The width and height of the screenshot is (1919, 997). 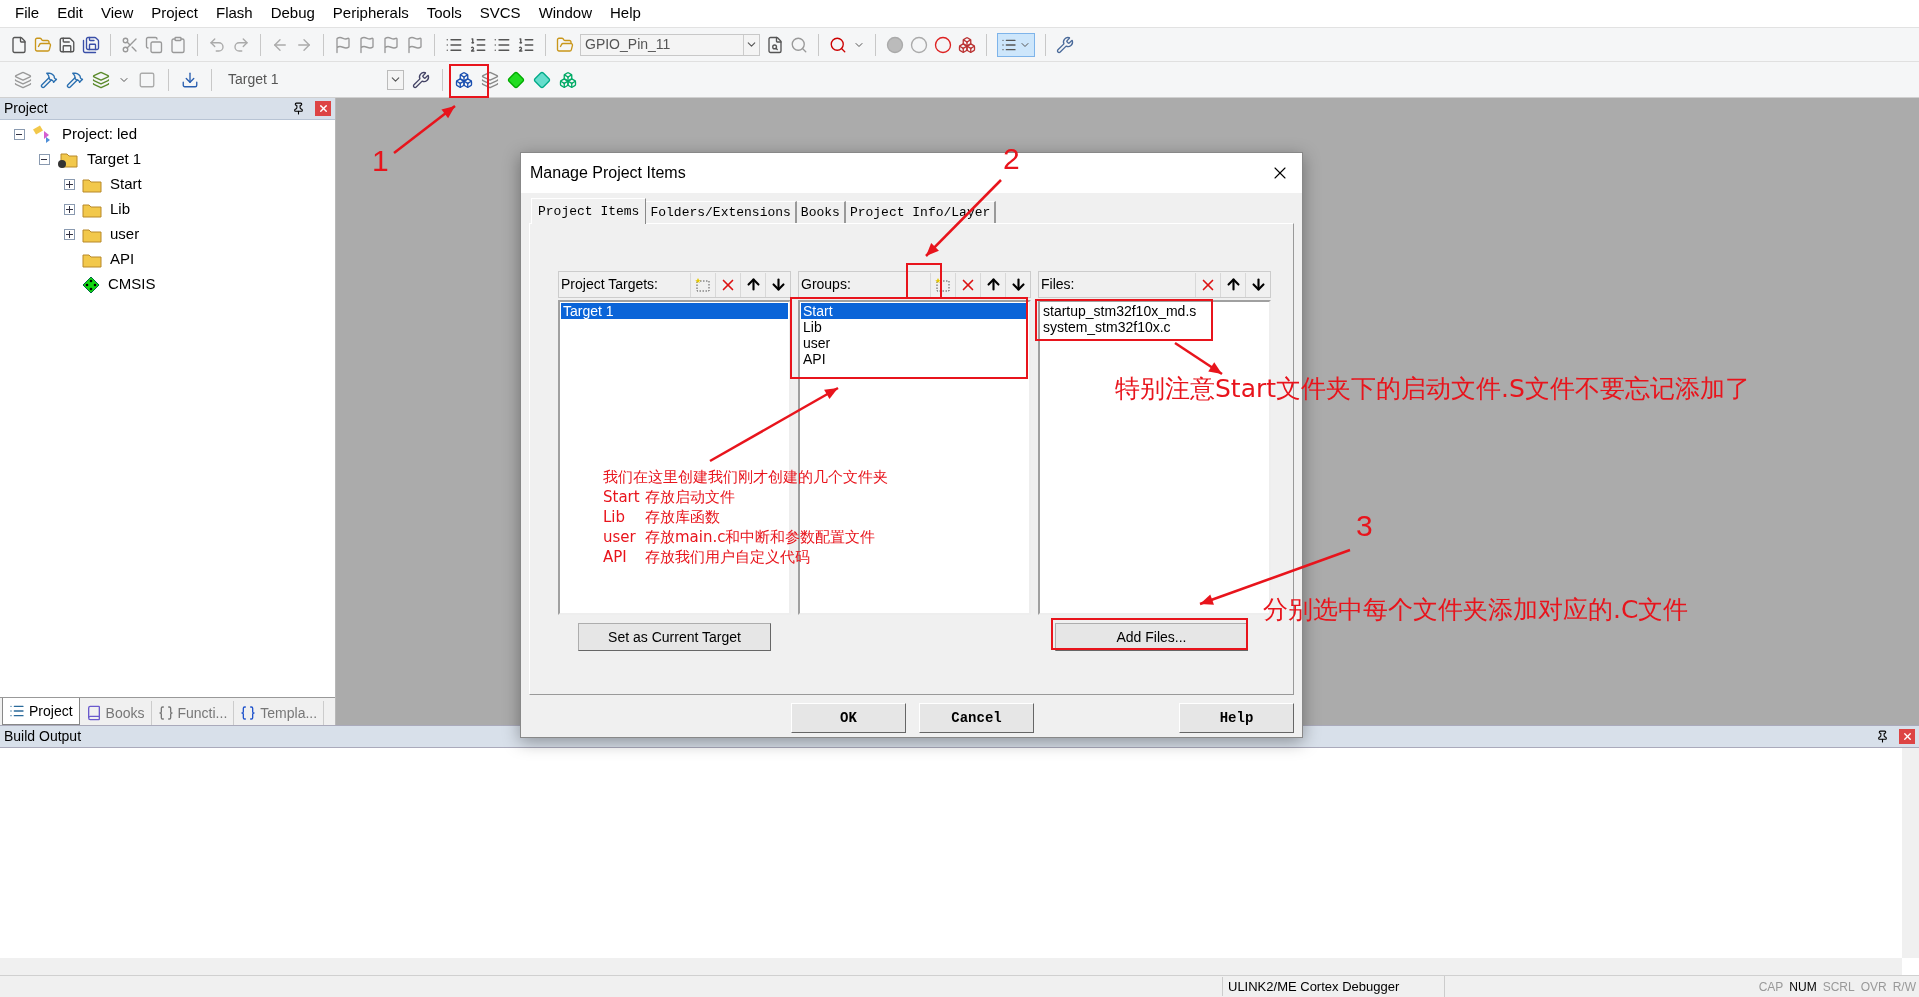 I want to click on list-item: Lib, so click(x=914, y=327).